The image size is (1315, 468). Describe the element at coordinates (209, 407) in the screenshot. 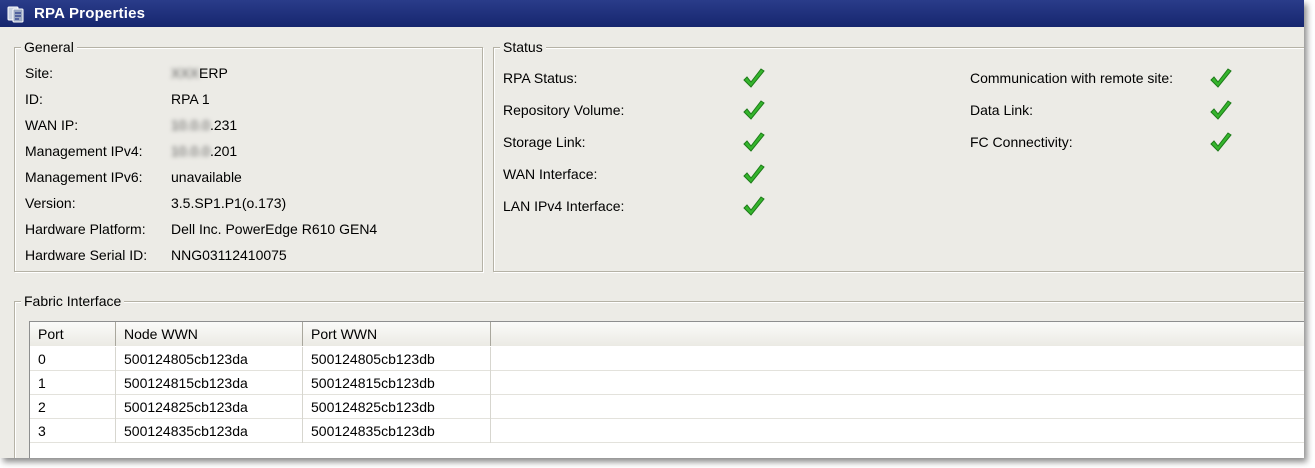

I see `cell-node-wwn: 500124825cb123da` at that location.